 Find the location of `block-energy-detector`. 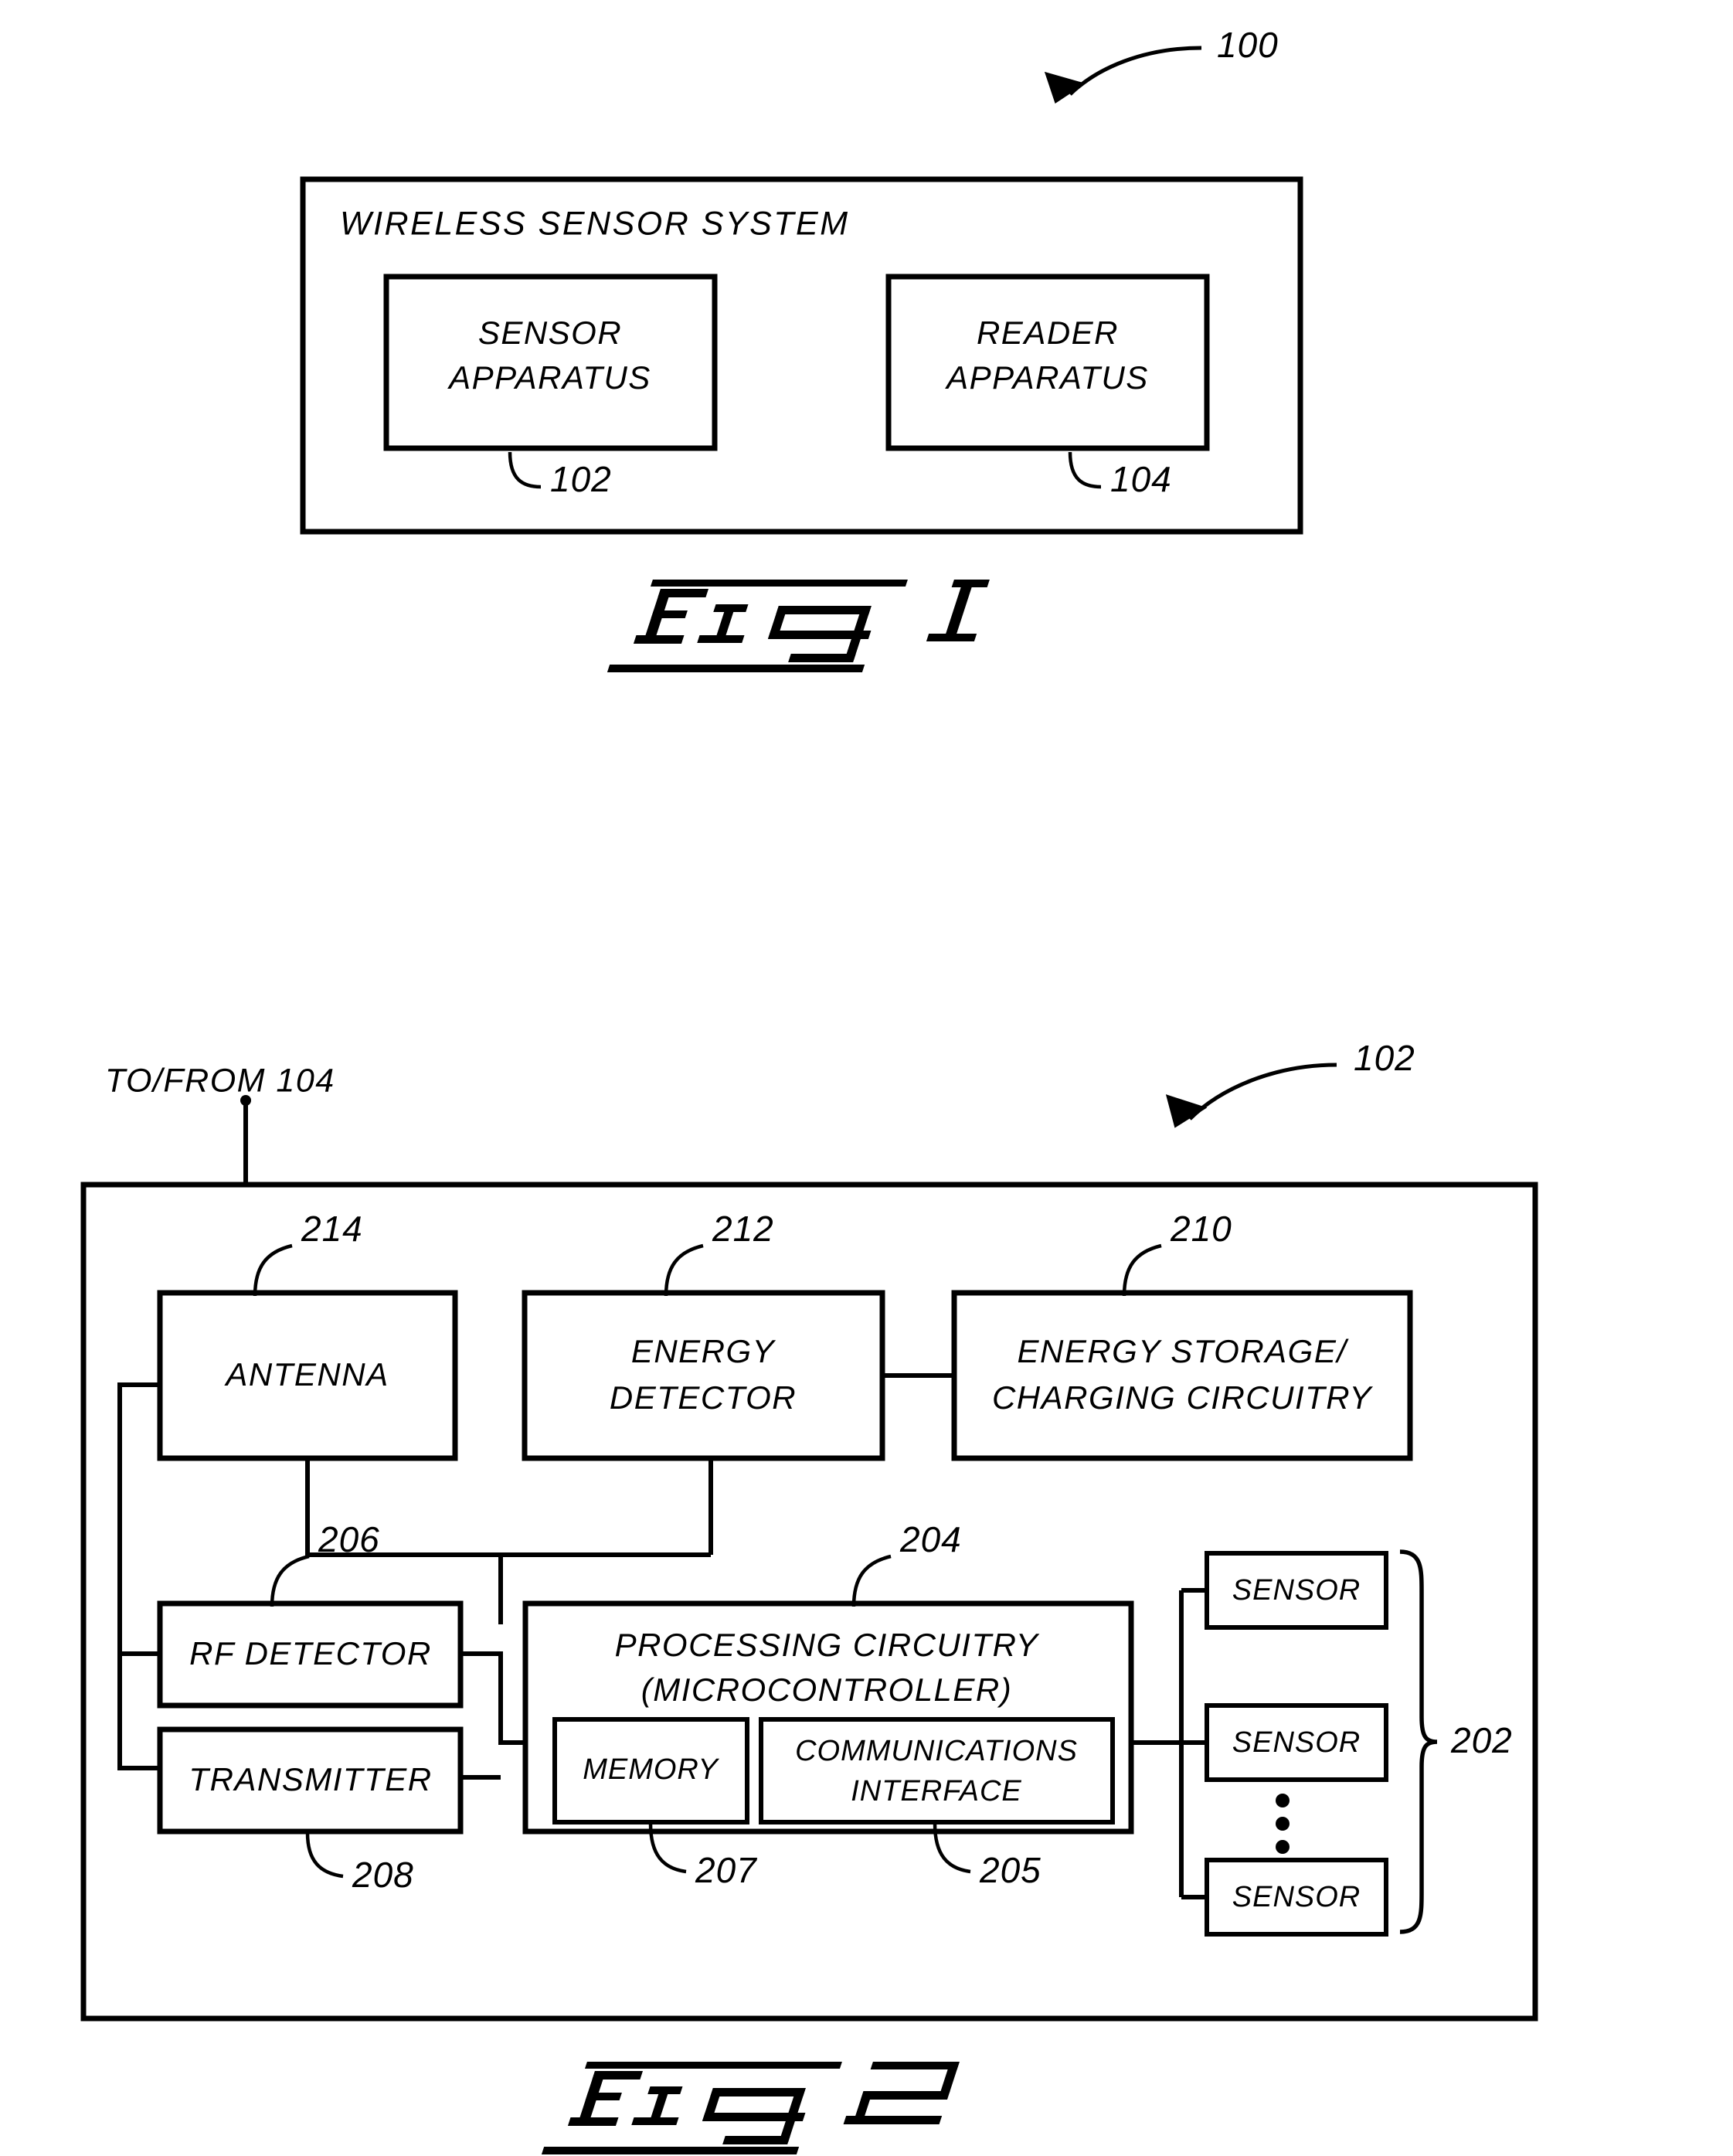

block-energy-detector is located at coordinates (703, 1375).